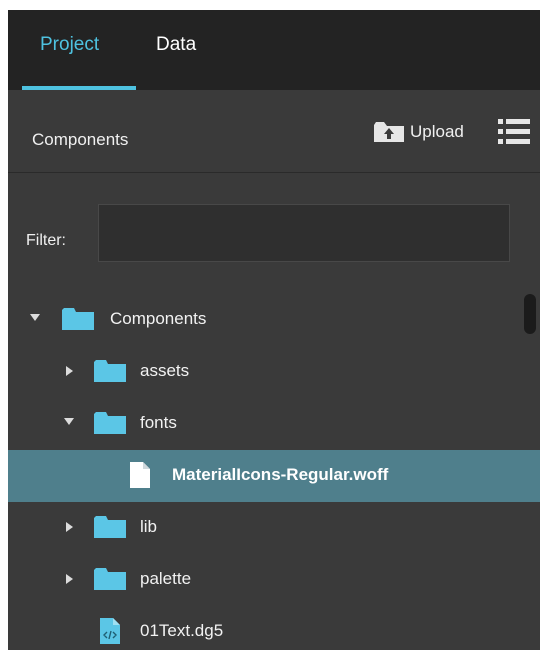  Describe the element at coordinates (158, 422) in the screenshot. I see `tree-label: fonts` at that location.